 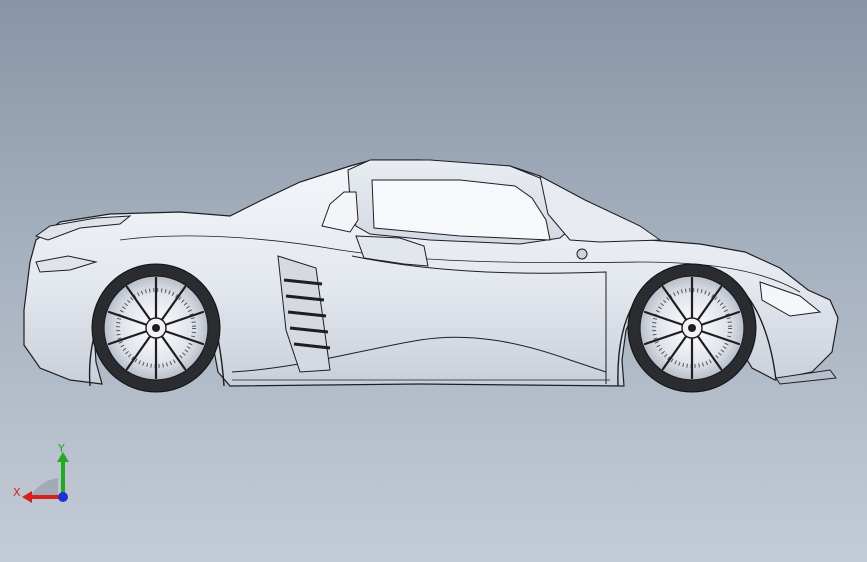 I want to click on orientation-triad: Y X, so click(x=47, y=475).